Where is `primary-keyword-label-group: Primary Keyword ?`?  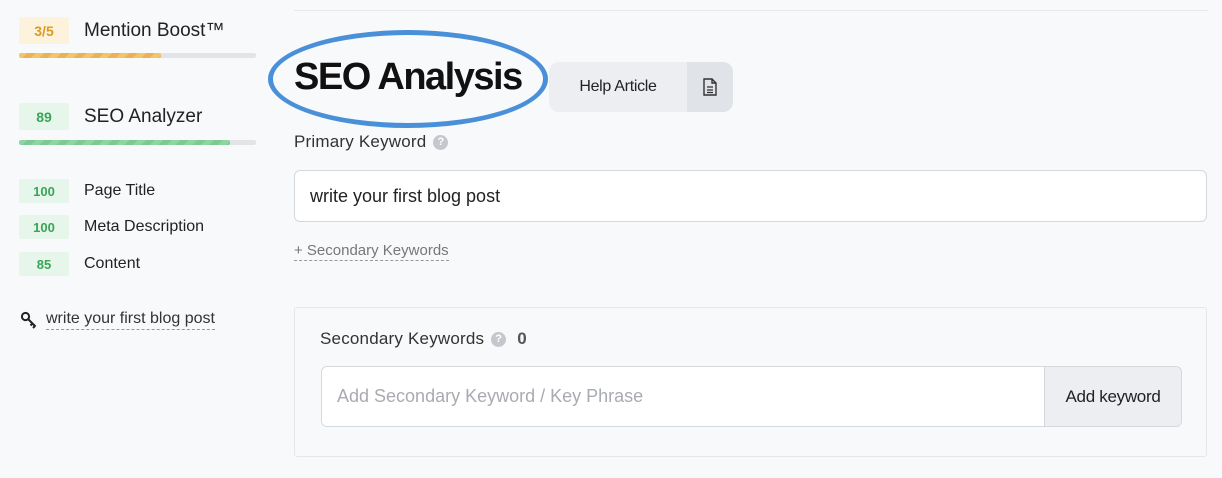 primary-keyword-label-group: Primary Keyword ? is located at coordinates (371, 142).